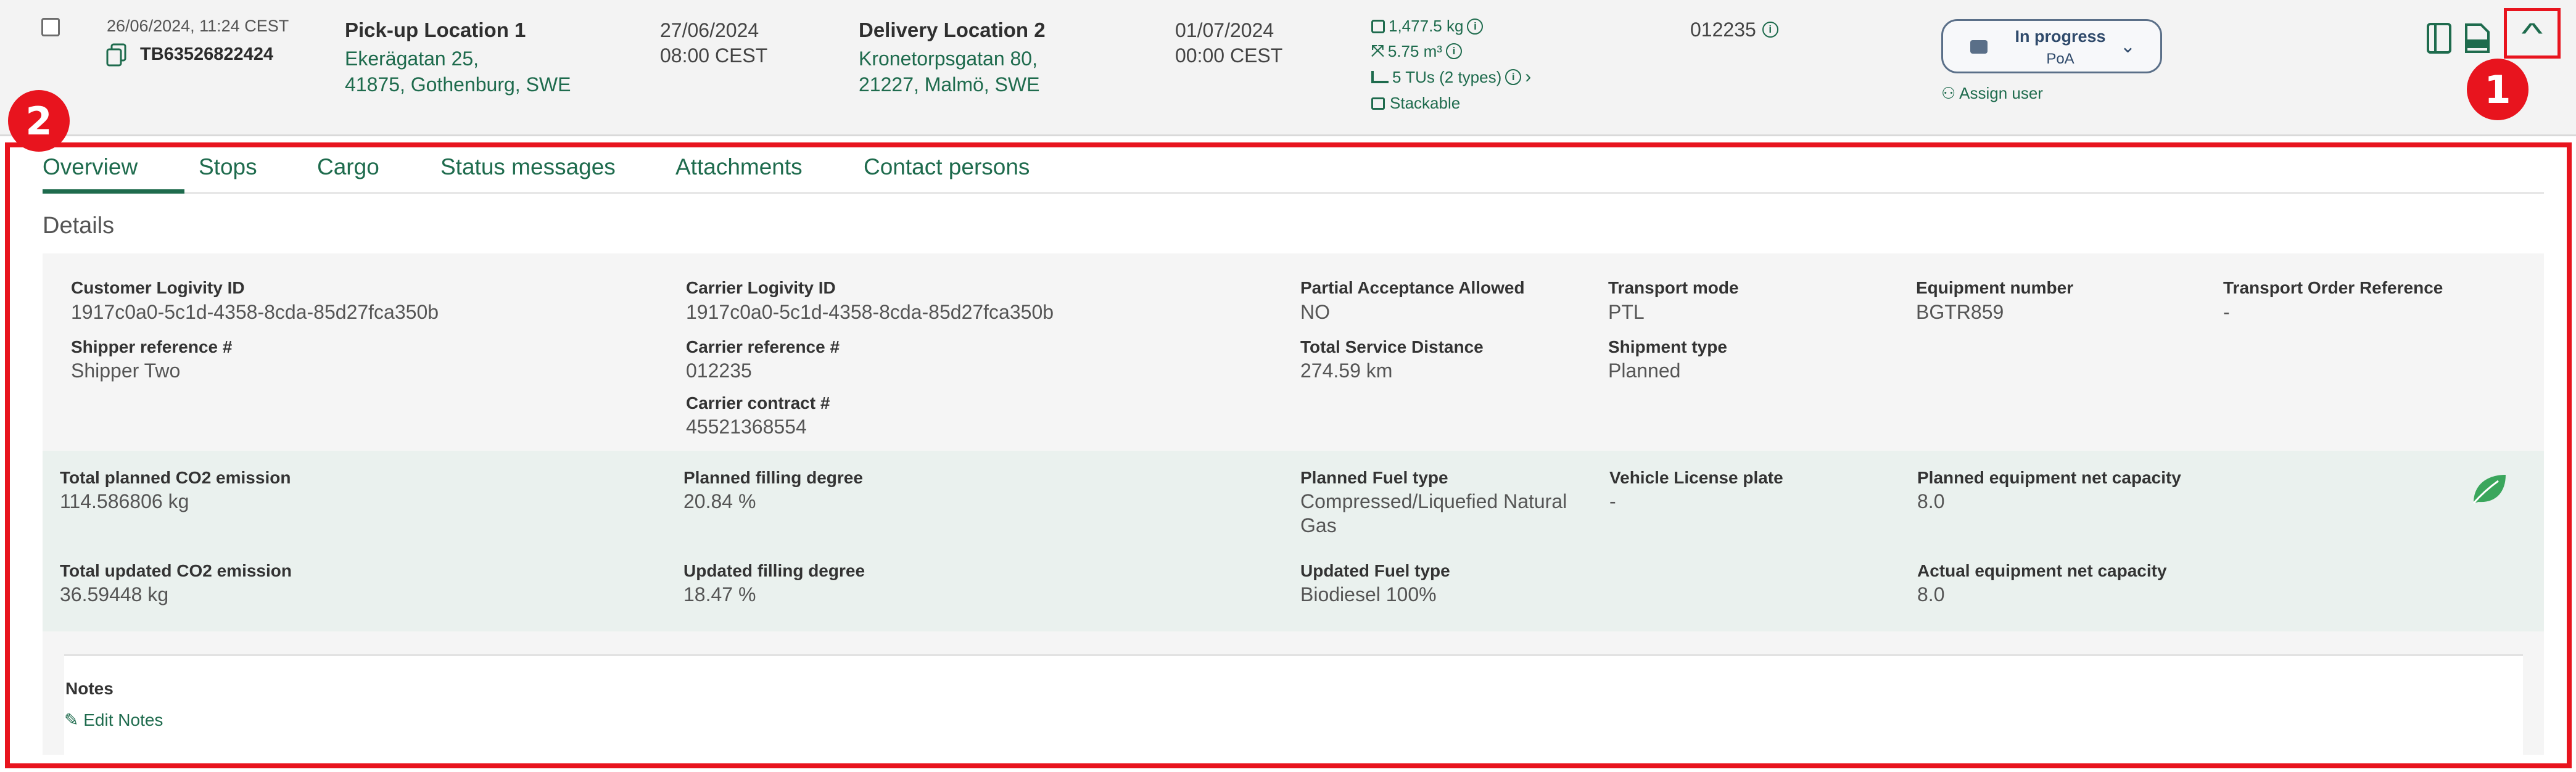 Image resolution: width=2576 pixels, height=772 pixels. I want to click on row-select-checkbox, so click(50, 27).